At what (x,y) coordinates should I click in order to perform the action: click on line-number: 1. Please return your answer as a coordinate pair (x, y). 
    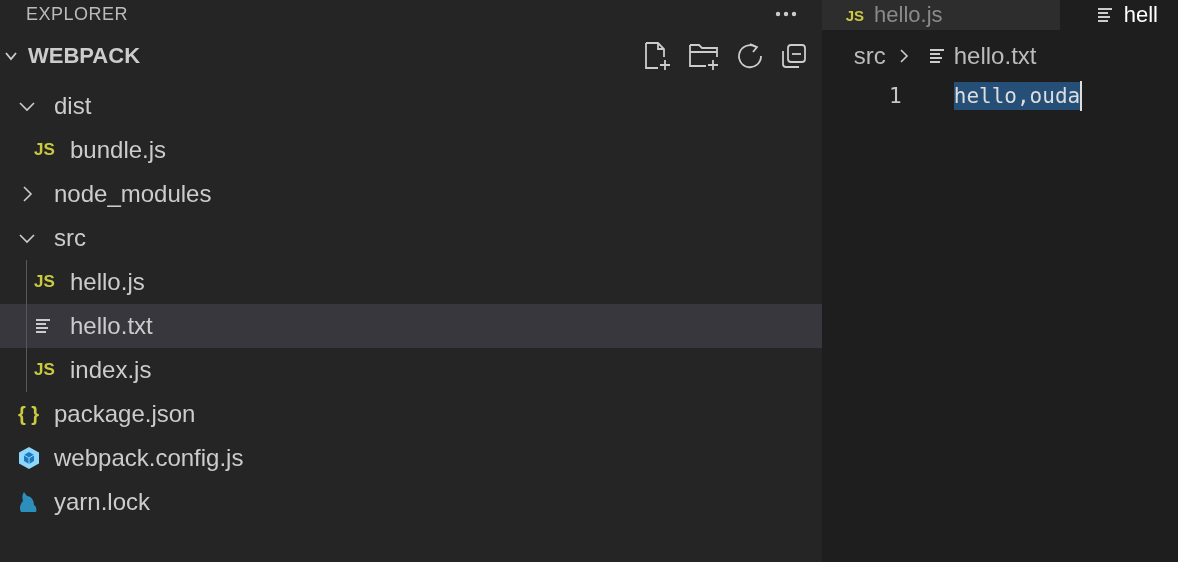
    Looking at the image, I should click on (895, 96).